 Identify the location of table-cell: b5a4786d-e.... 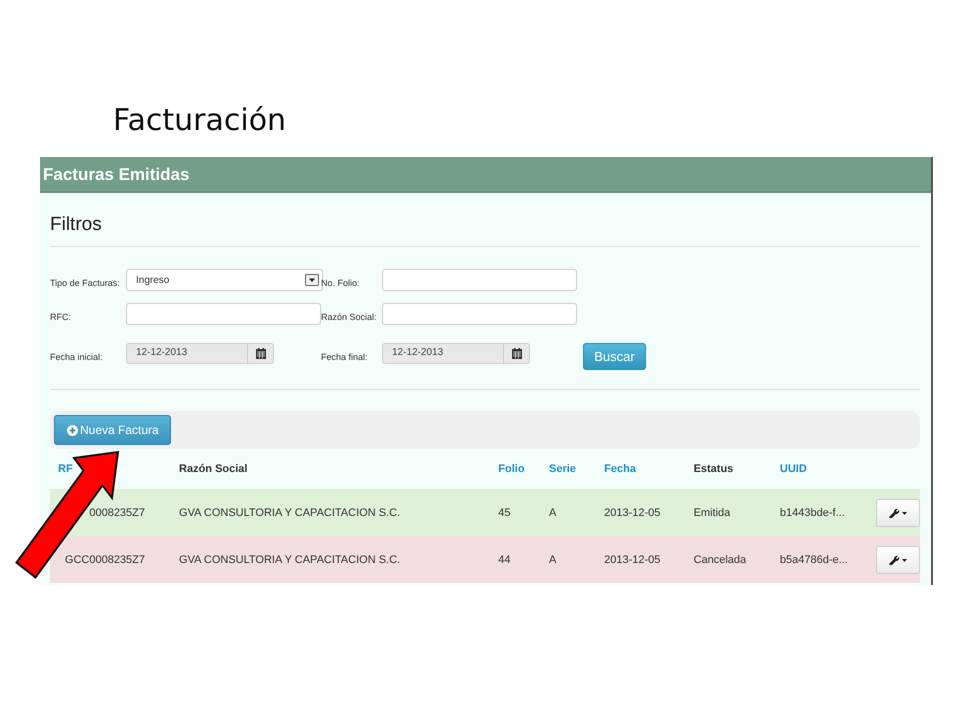
(814, 560).